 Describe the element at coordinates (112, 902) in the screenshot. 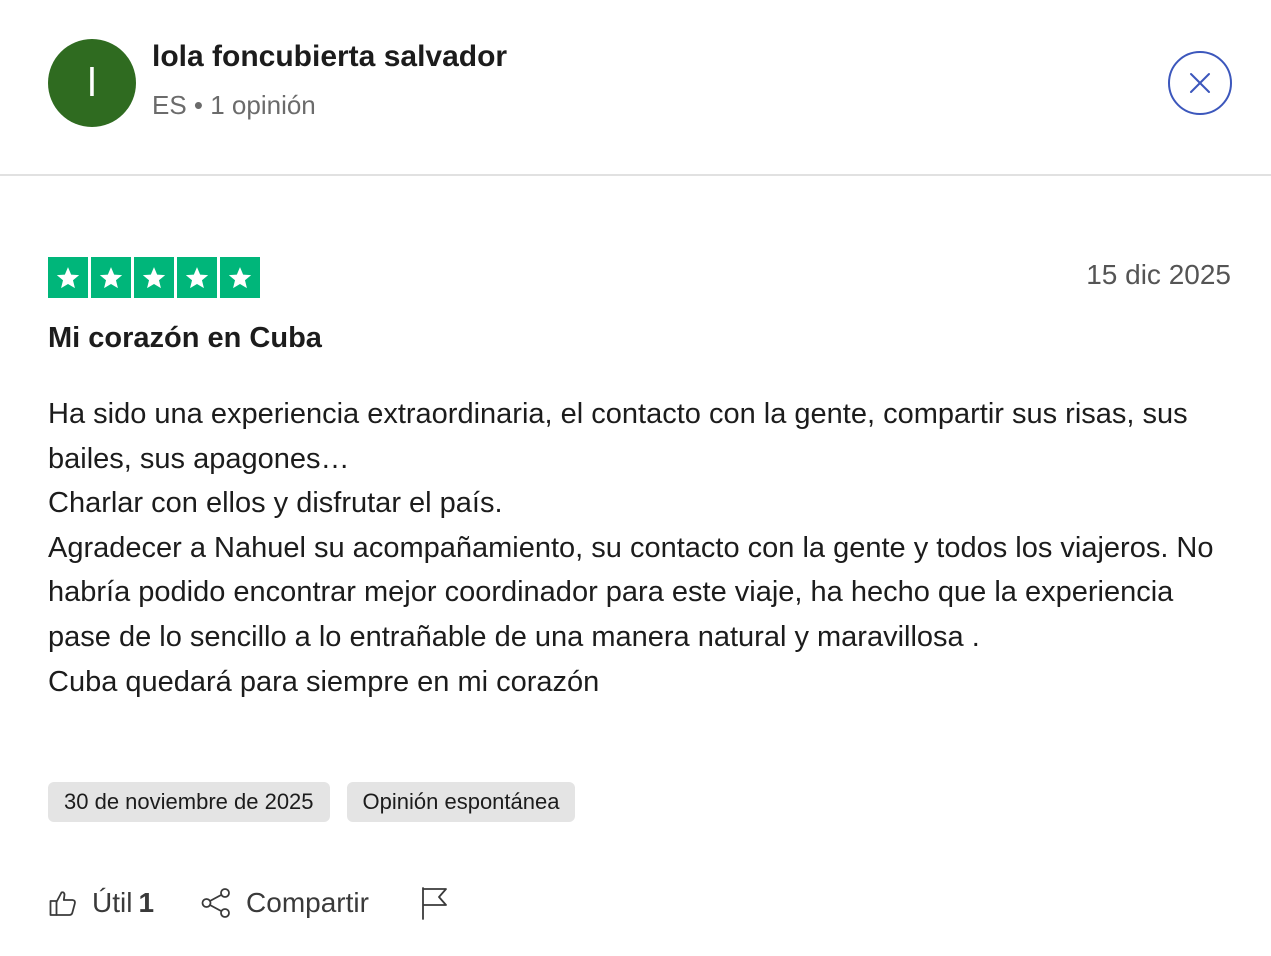

I see `useful-label: Útil` at that location.